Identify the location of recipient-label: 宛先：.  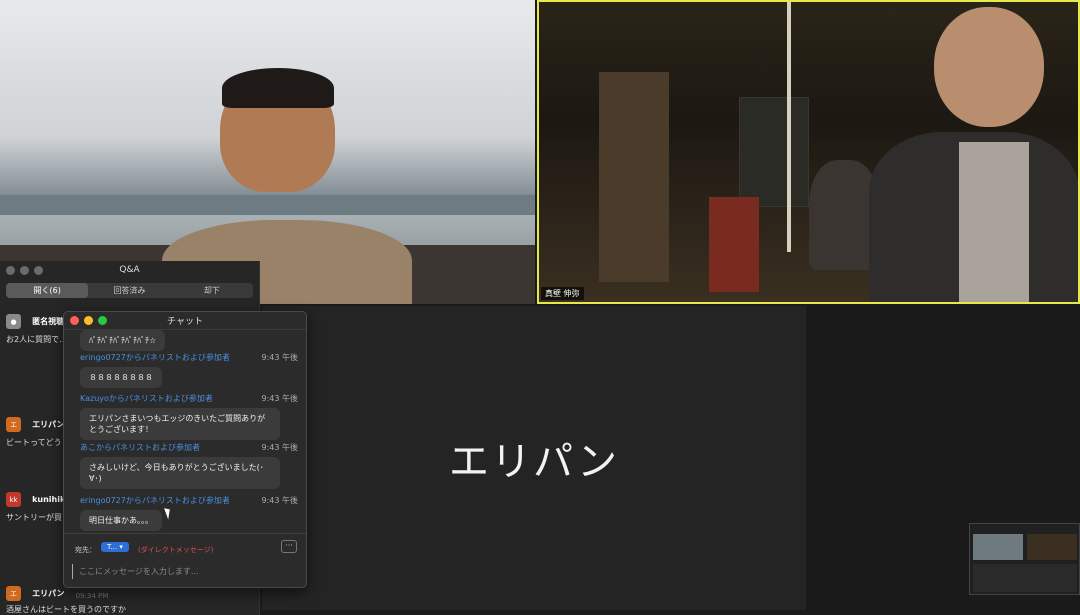
(85, 550).